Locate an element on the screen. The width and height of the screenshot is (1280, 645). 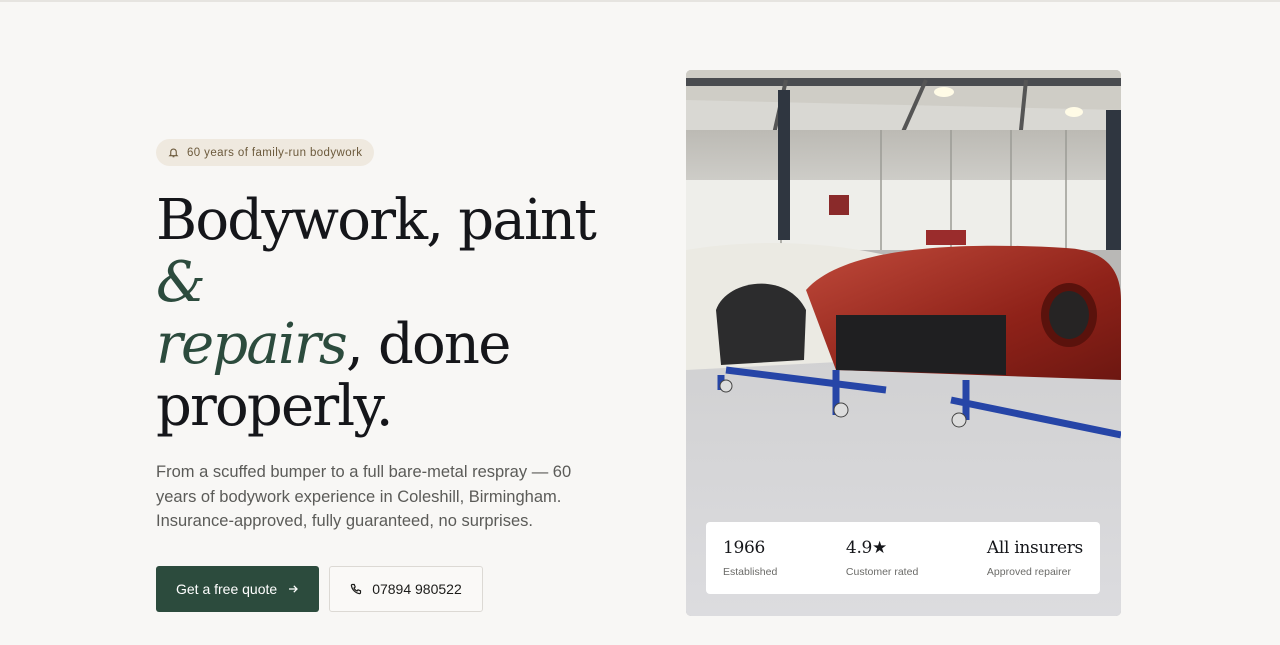
stat-label: Approved repairer is located at coordinates (1028, 572).